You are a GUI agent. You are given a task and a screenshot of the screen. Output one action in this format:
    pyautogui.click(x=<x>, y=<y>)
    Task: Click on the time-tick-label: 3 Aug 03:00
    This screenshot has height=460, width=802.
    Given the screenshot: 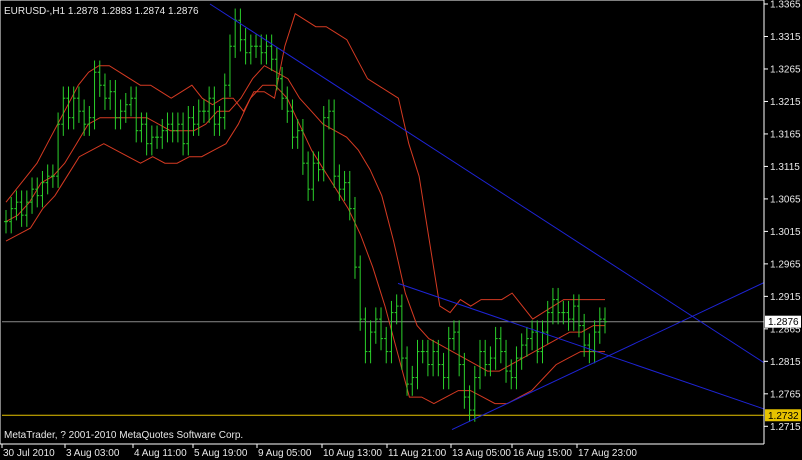 What is the action you would take?
    pyautogui.click(x=93, y=453)
    